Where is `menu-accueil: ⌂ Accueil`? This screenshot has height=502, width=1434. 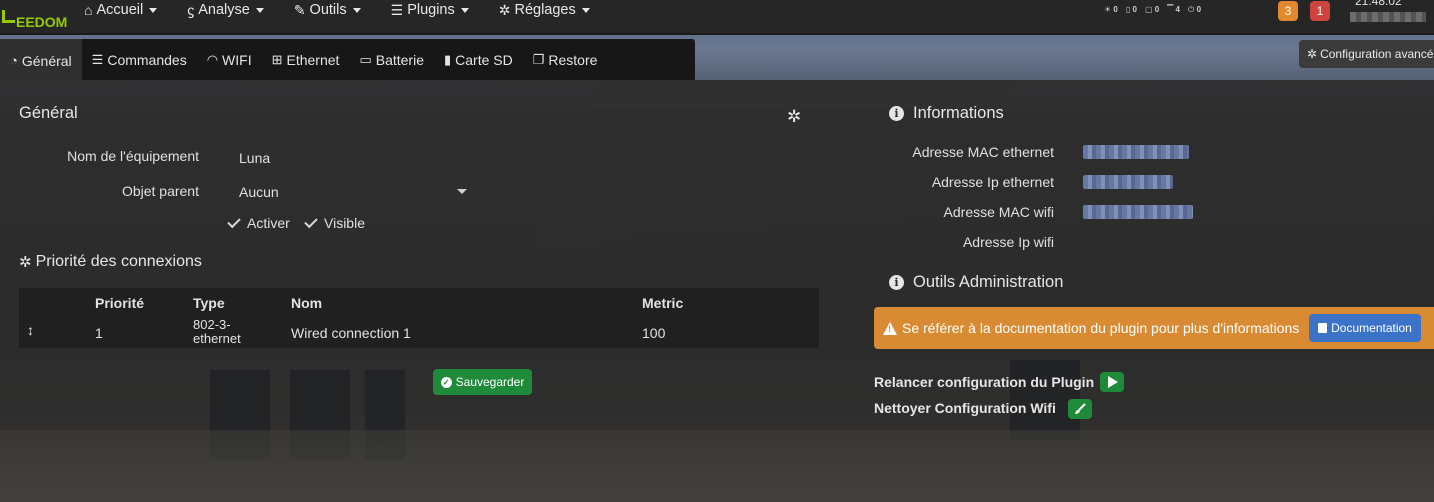
menu-accueil: ⌂ Accueil is located at coordinates (121, 10).